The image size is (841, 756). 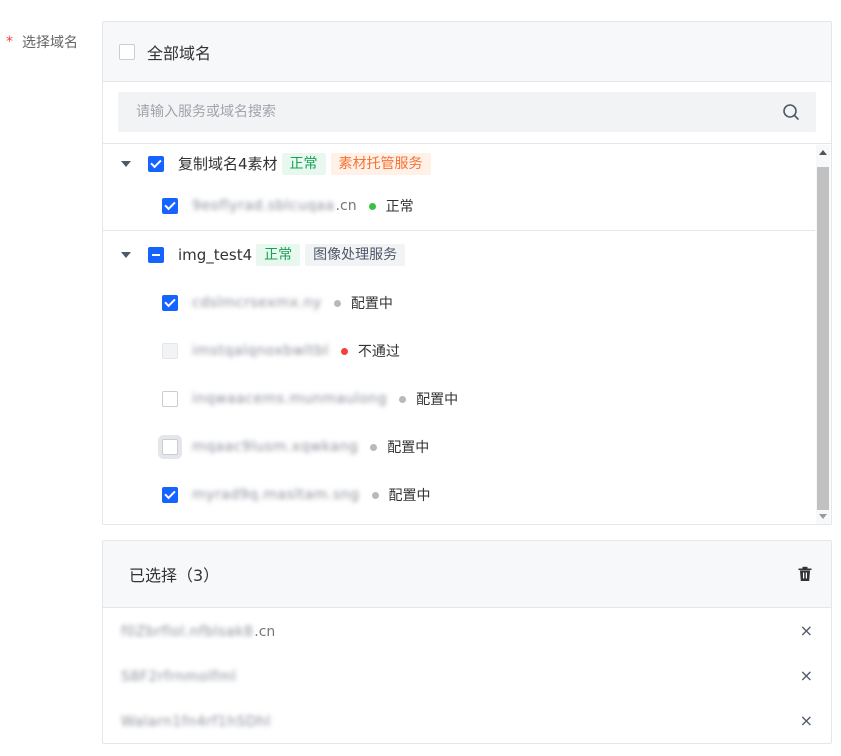 What do you see at coordinates (187, 632) in the screenshot?
I see `selected-domain-masked: f0Zbrflol.nfblsak8` at bounding box center [187, 632].